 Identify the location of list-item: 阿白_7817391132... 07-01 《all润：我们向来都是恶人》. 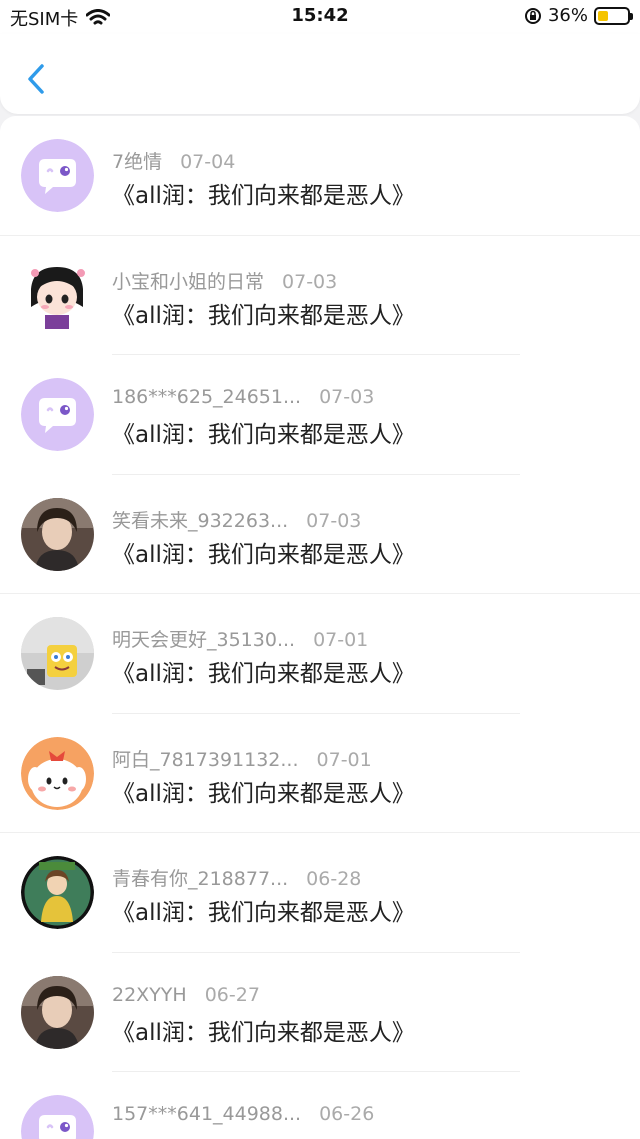
(320, 773).